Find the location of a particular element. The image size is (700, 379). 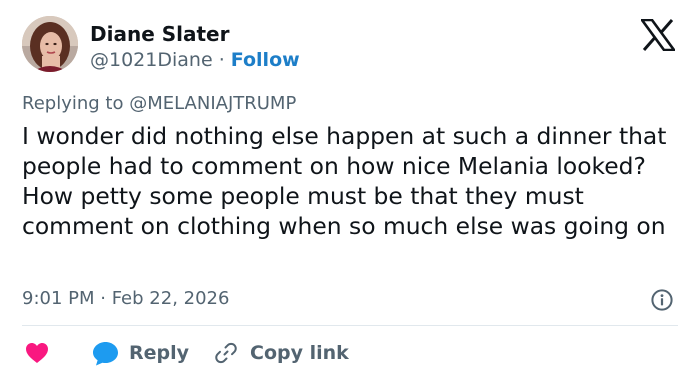

info-glyph is located at coordinates (662, 300).